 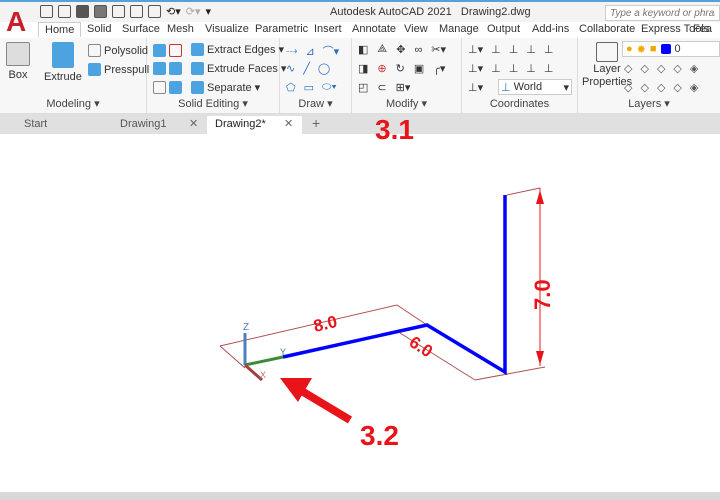 What do you see at coordinates (400, 49) in the screenshot?
I see `move-icon: ✥` at bounding box center [400, 49].